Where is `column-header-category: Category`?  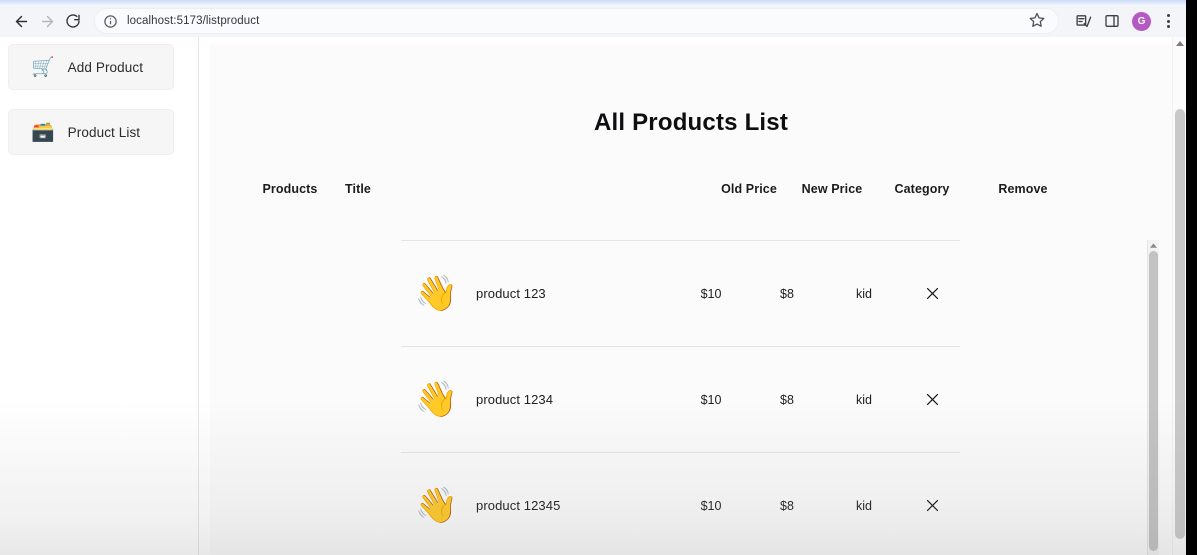
column-header-category: Category is located at coordinates (922, 189).